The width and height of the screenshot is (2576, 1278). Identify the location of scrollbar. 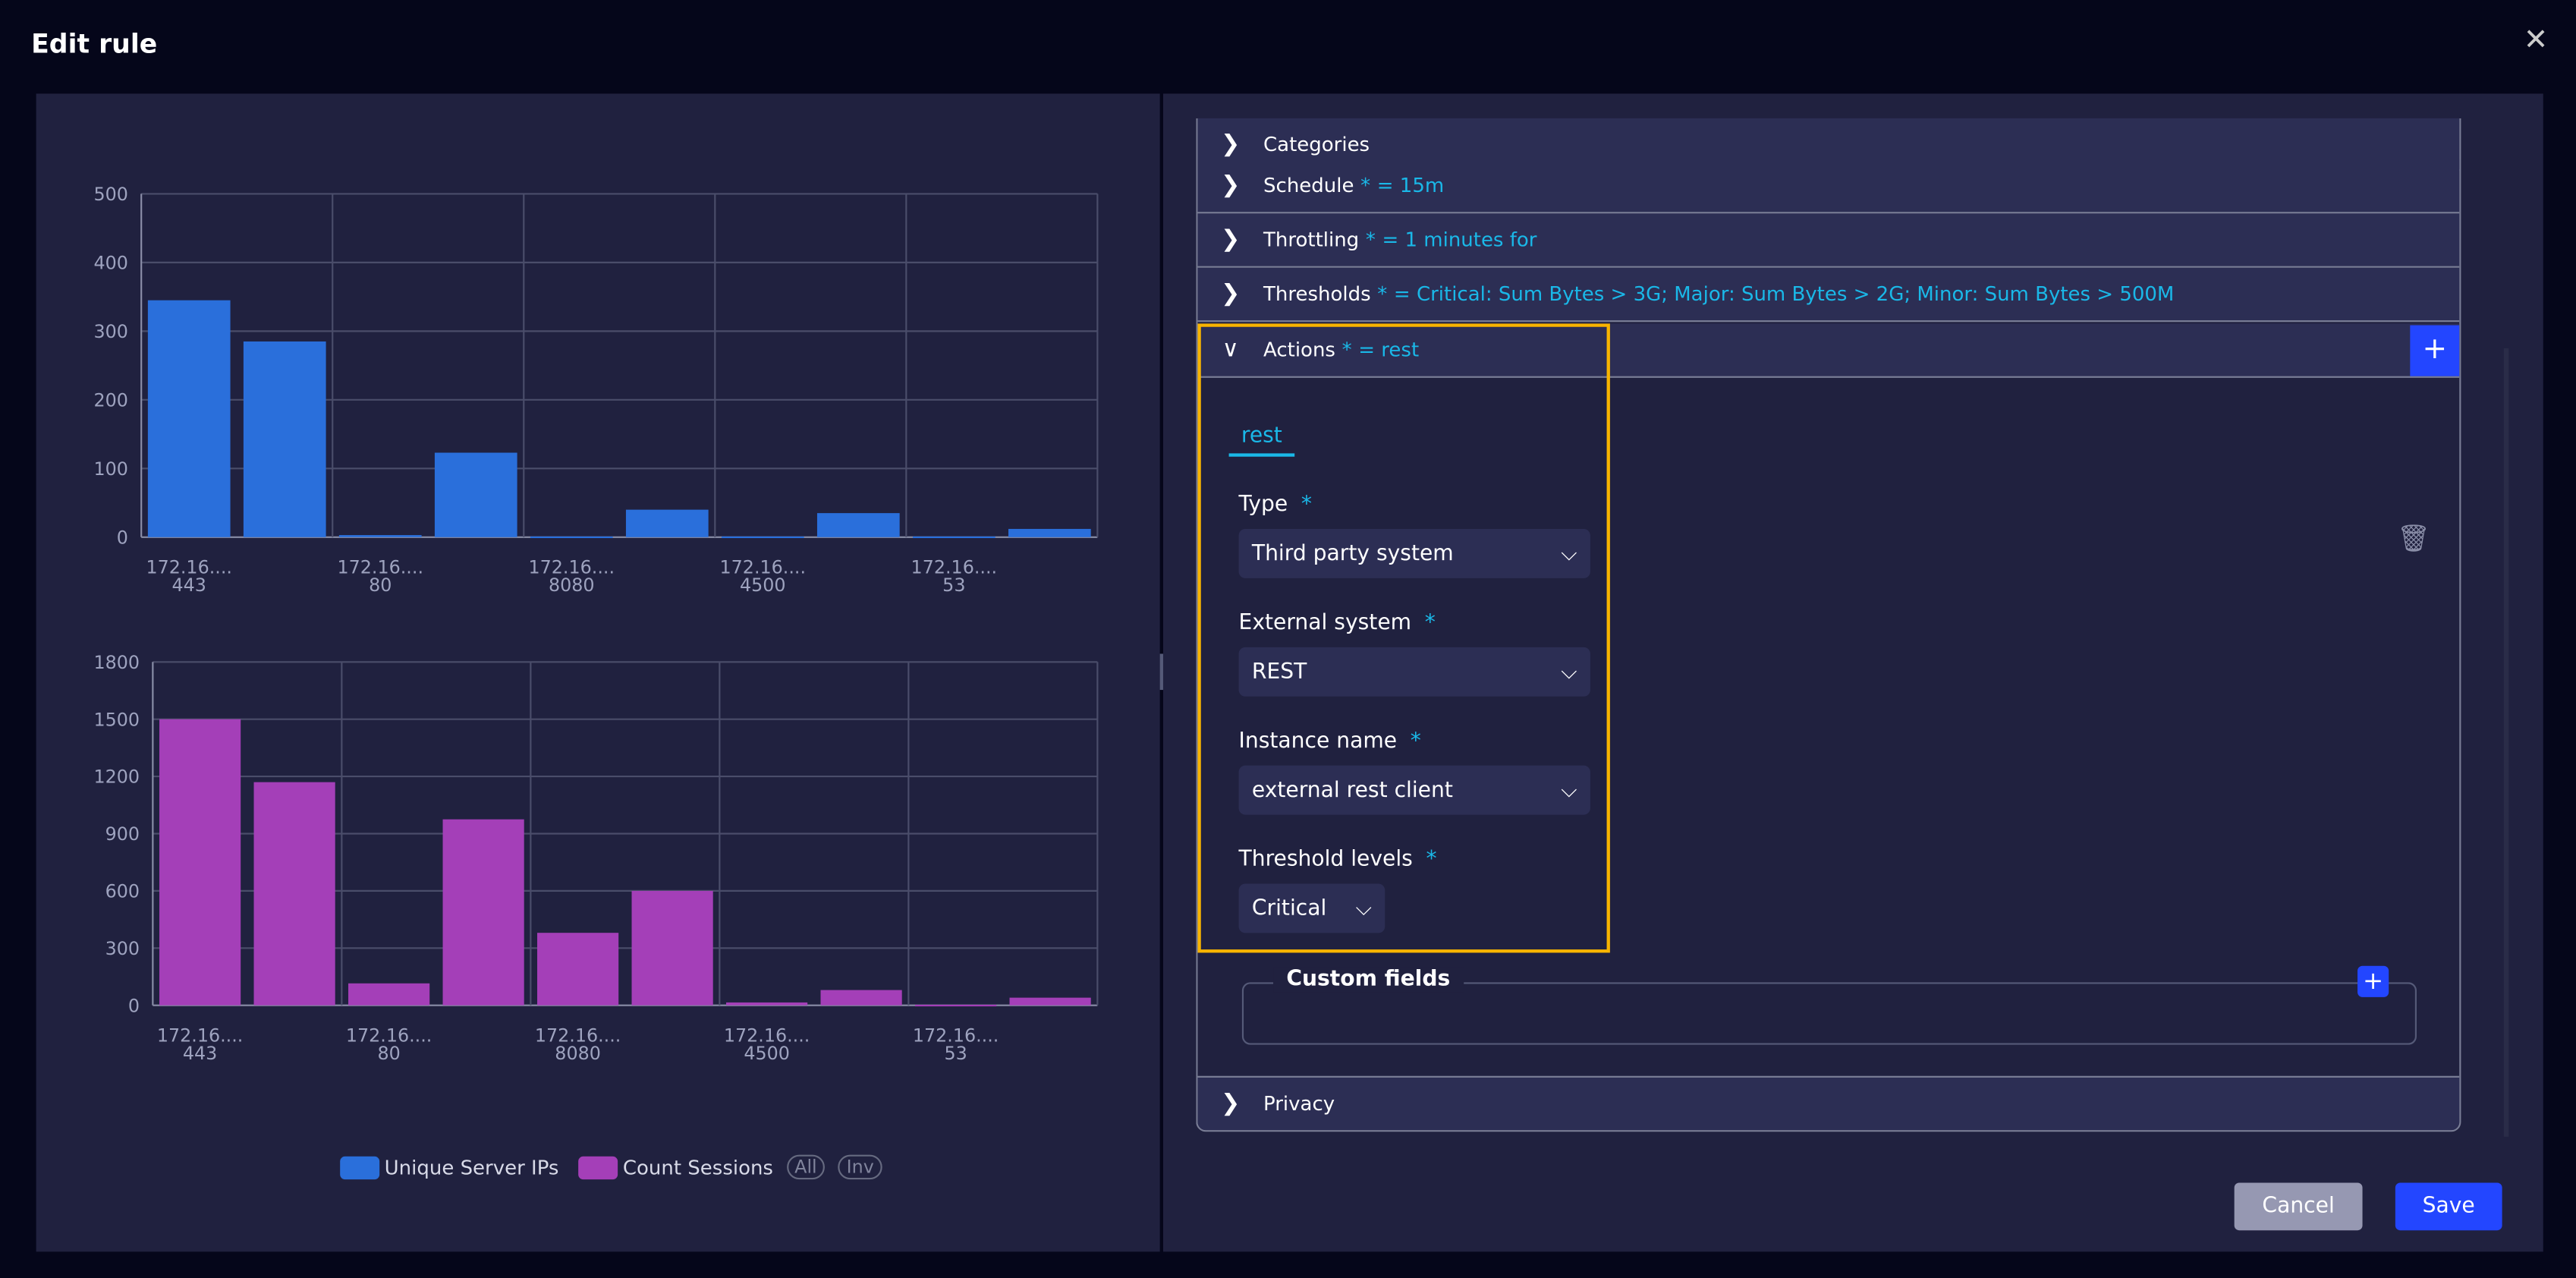
(2506, 742).